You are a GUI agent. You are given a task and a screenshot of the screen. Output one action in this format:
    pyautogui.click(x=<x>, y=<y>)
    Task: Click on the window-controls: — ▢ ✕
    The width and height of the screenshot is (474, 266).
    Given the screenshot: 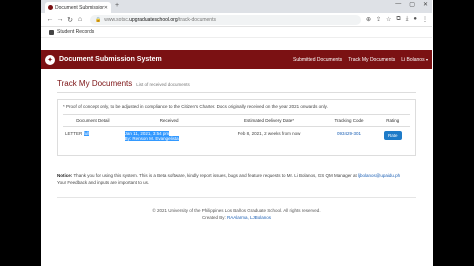 What is the action you would take?
    pyautogui.click(x=411, y=4)
    